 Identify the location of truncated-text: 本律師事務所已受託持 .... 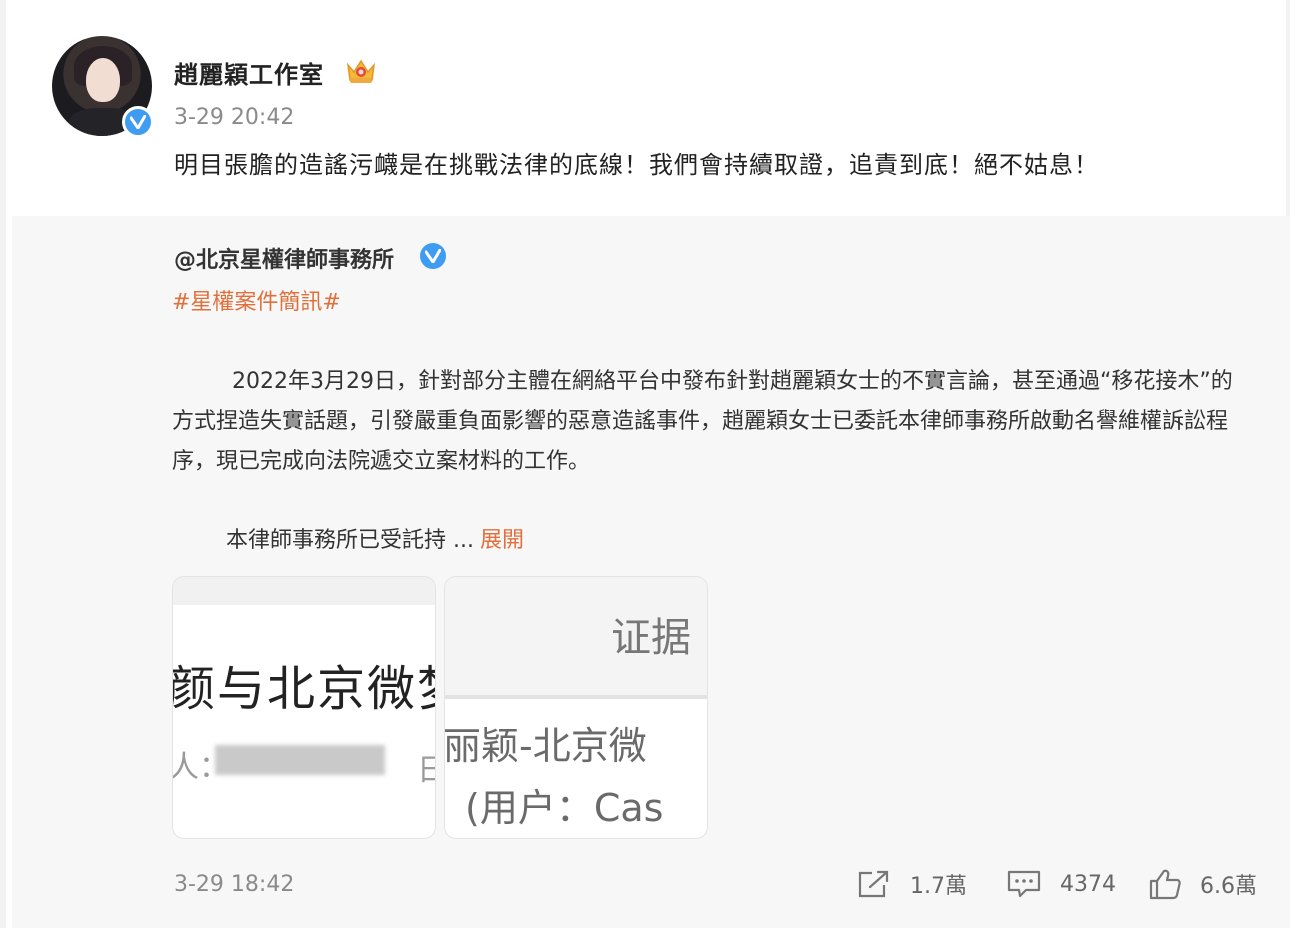
(350, 540).